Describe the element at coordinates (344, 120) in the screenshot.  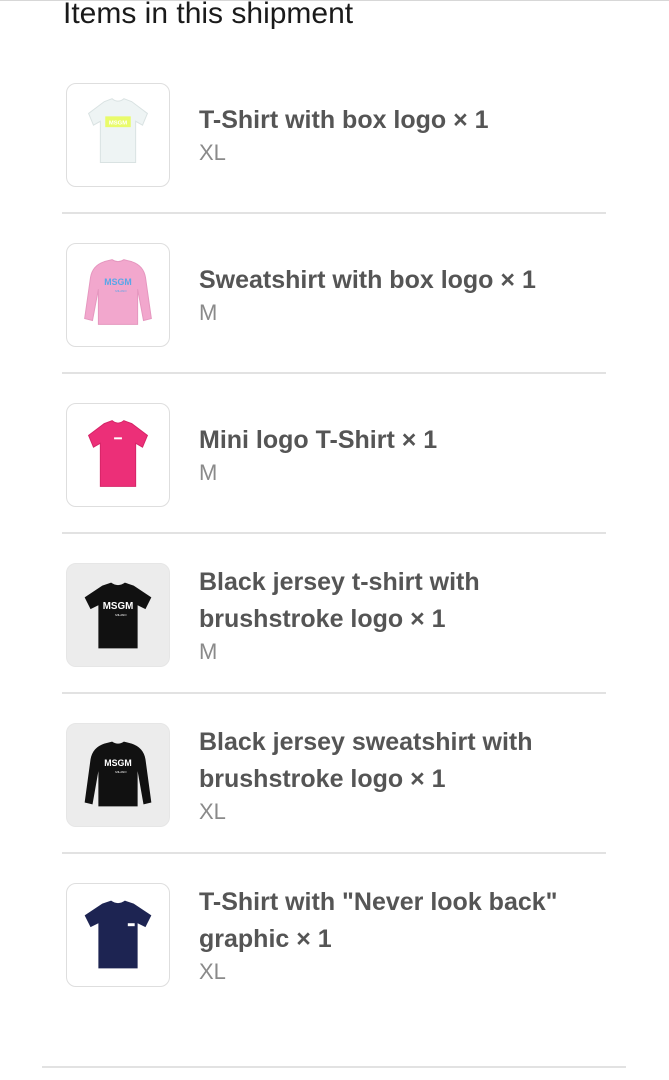
I see `item-name: T-Shirt with box logo × 1` at that location.